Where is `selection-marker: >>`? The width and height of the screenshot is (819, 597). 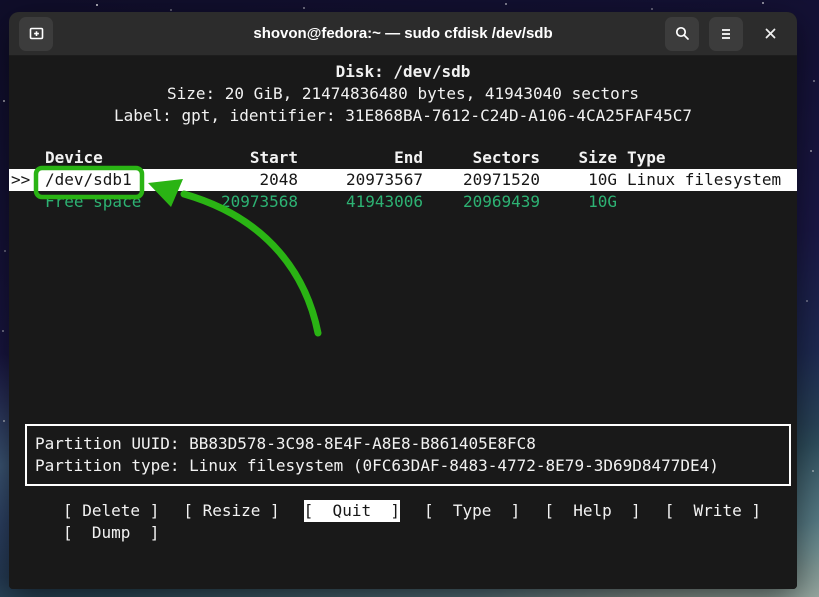
selection-marker: >> is located at coordinates (21, 179).